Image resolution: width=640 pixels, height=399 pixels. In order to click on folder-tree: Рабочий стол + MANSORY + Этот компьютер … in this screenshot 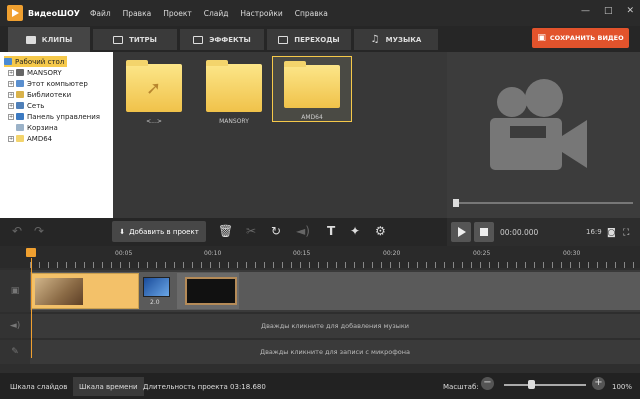, I will do `click(56, 135)`.